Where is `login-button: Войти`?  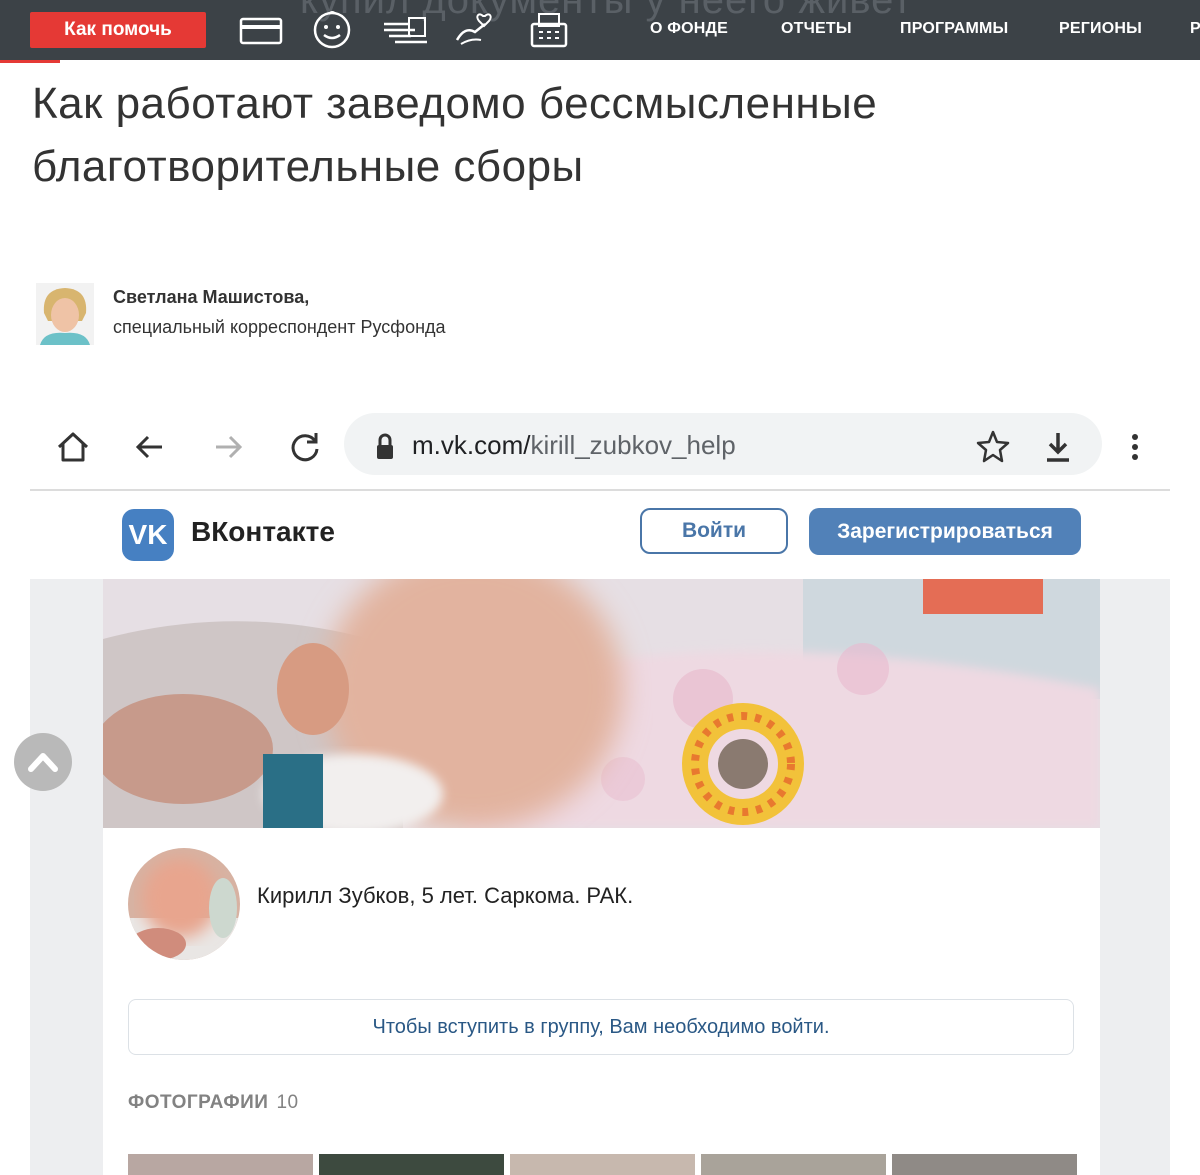 login-button: Войти is located at coordinates (714, 531).